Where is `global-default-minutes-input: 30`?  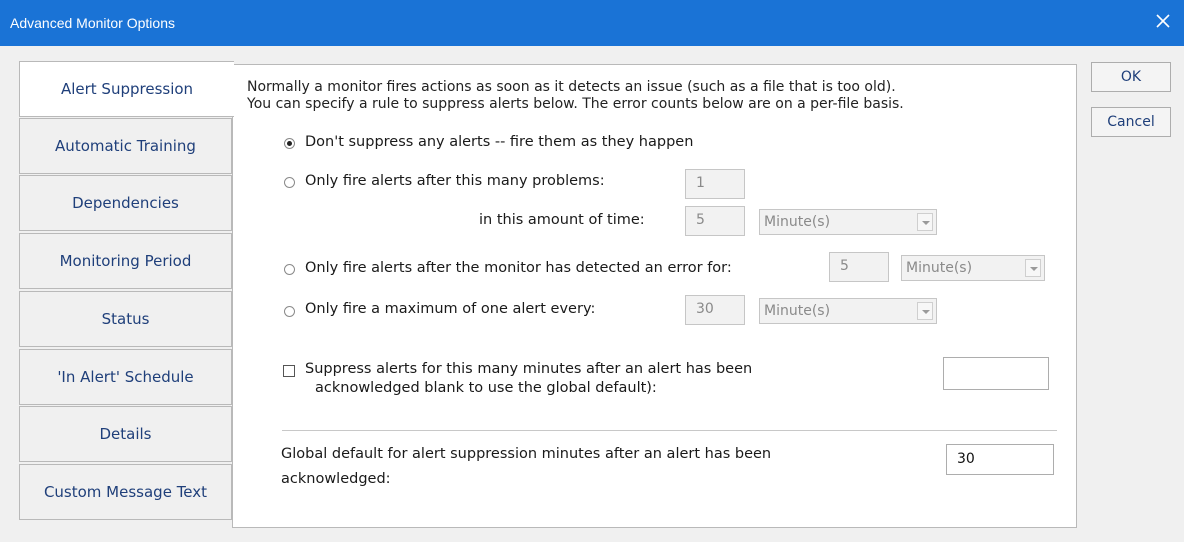 global-default-minutes-input: 30 is located at coordinates (1000, 459).